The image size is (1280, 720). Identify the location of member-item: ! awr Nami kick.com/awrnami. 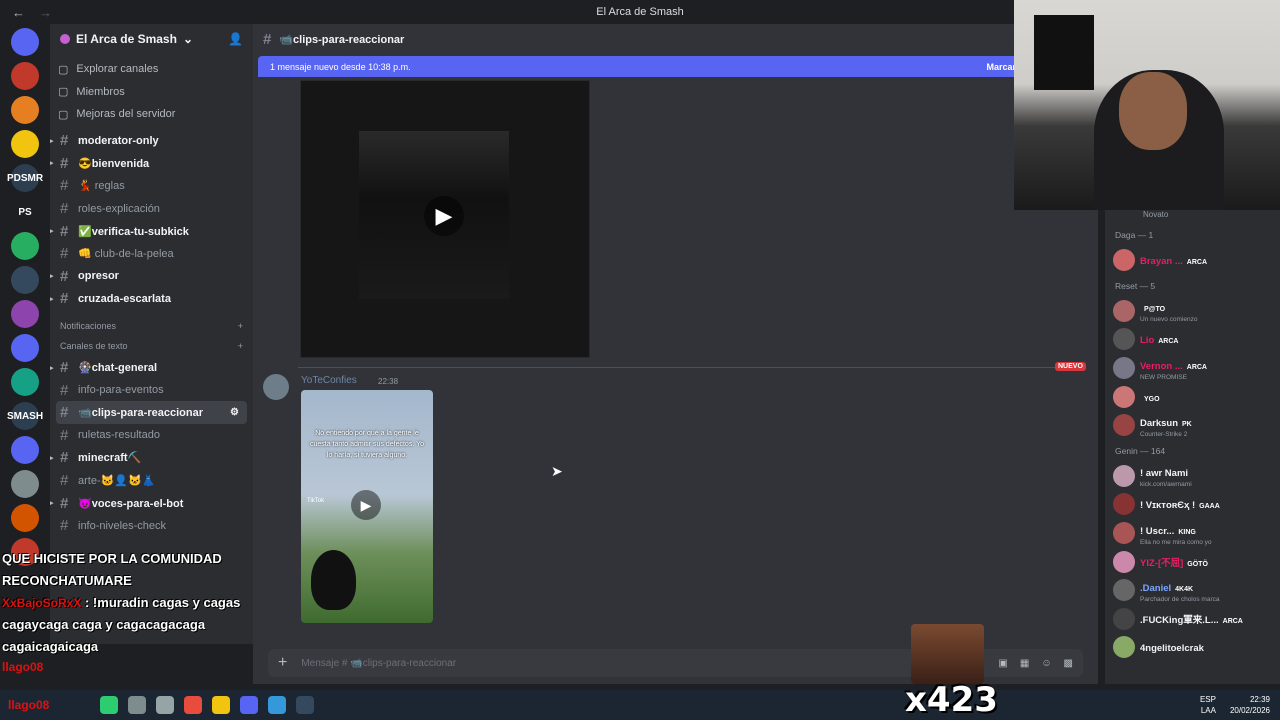
(1192, 476).